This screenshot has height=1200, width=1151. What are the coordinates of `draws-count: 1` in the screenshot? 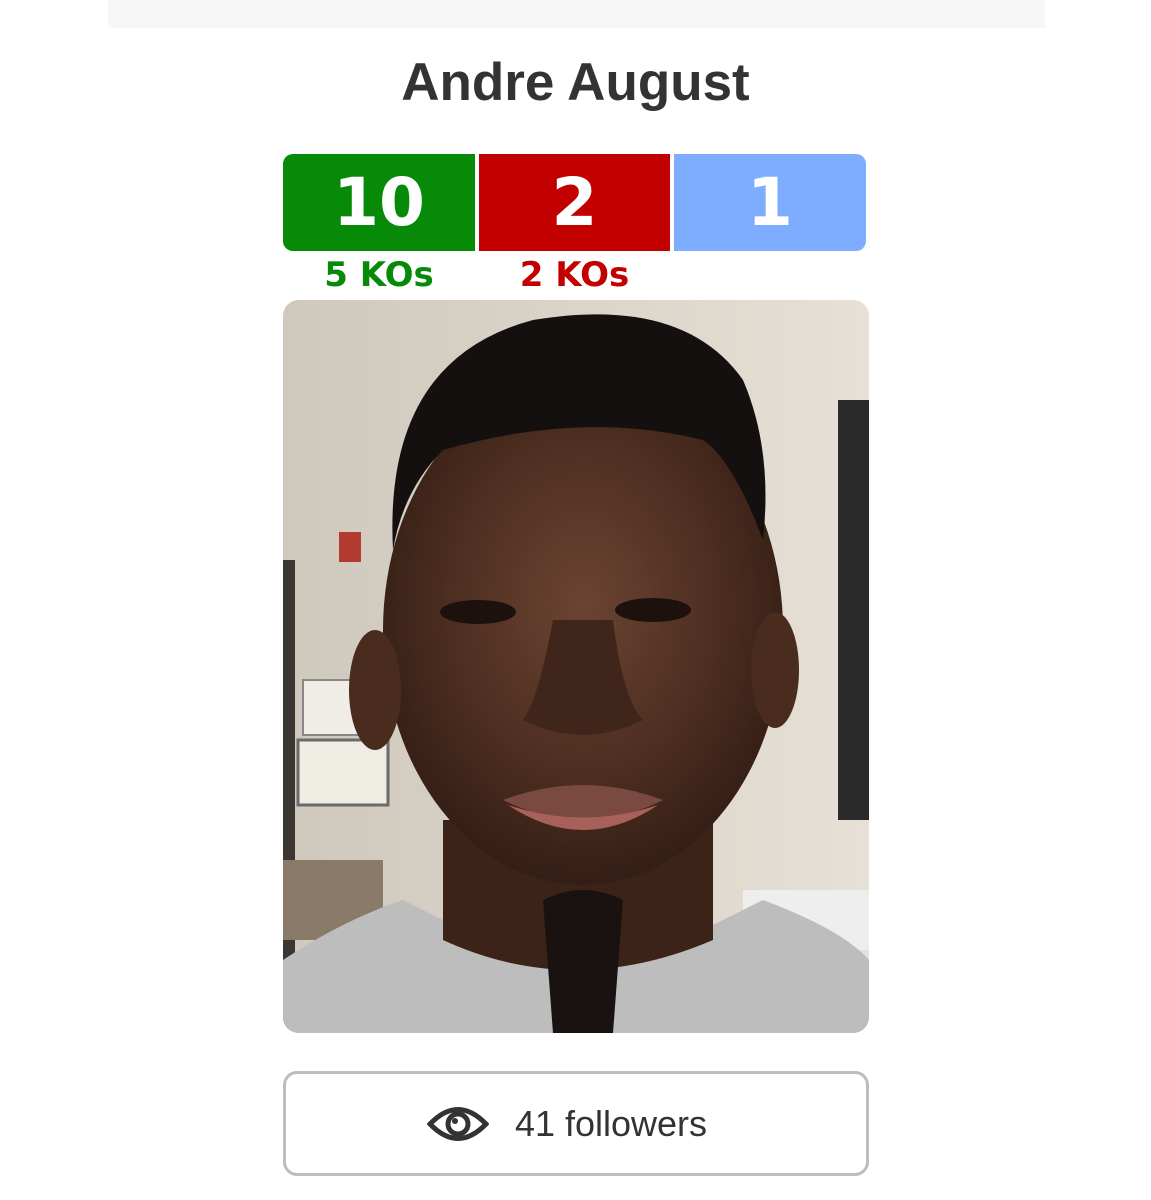 It's located at (770, 202).